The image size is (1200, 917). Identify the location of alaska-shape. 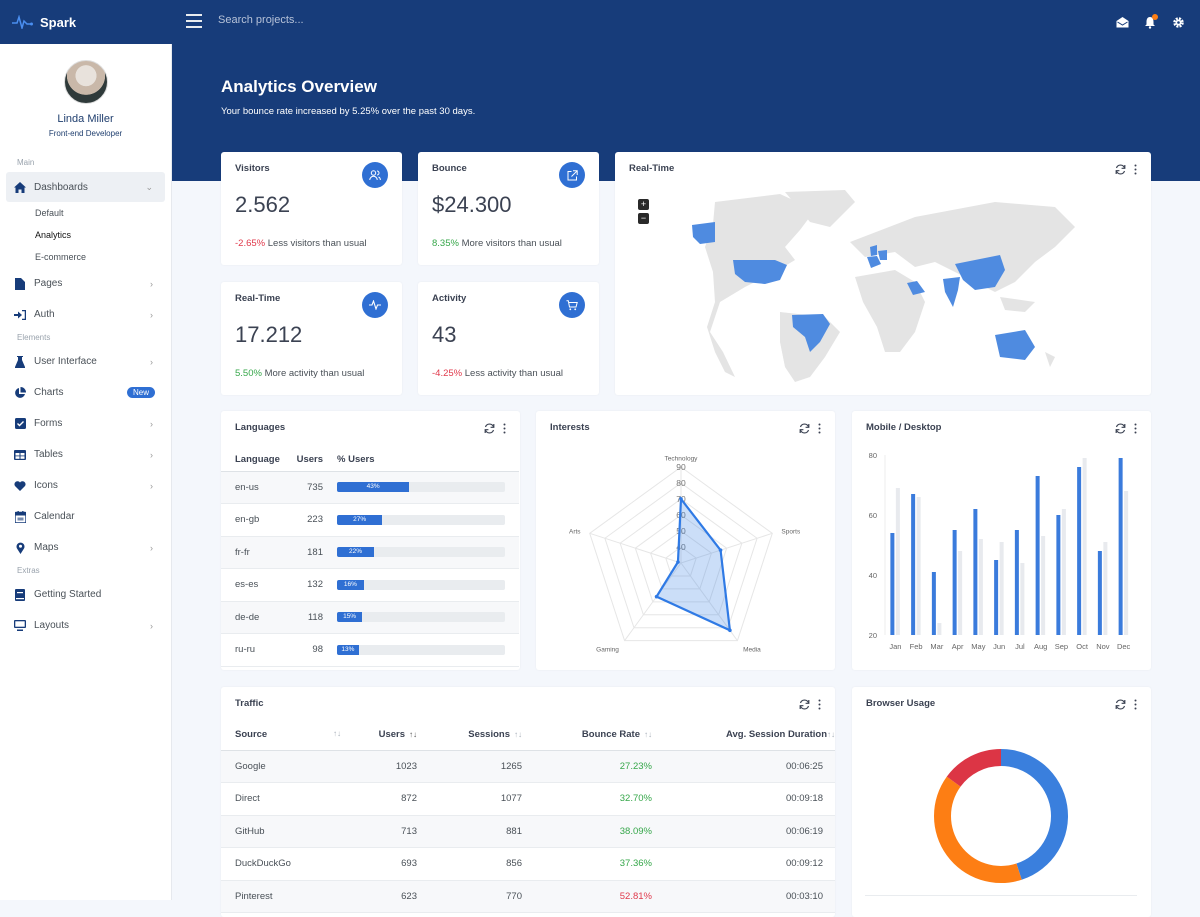
(703, 233).